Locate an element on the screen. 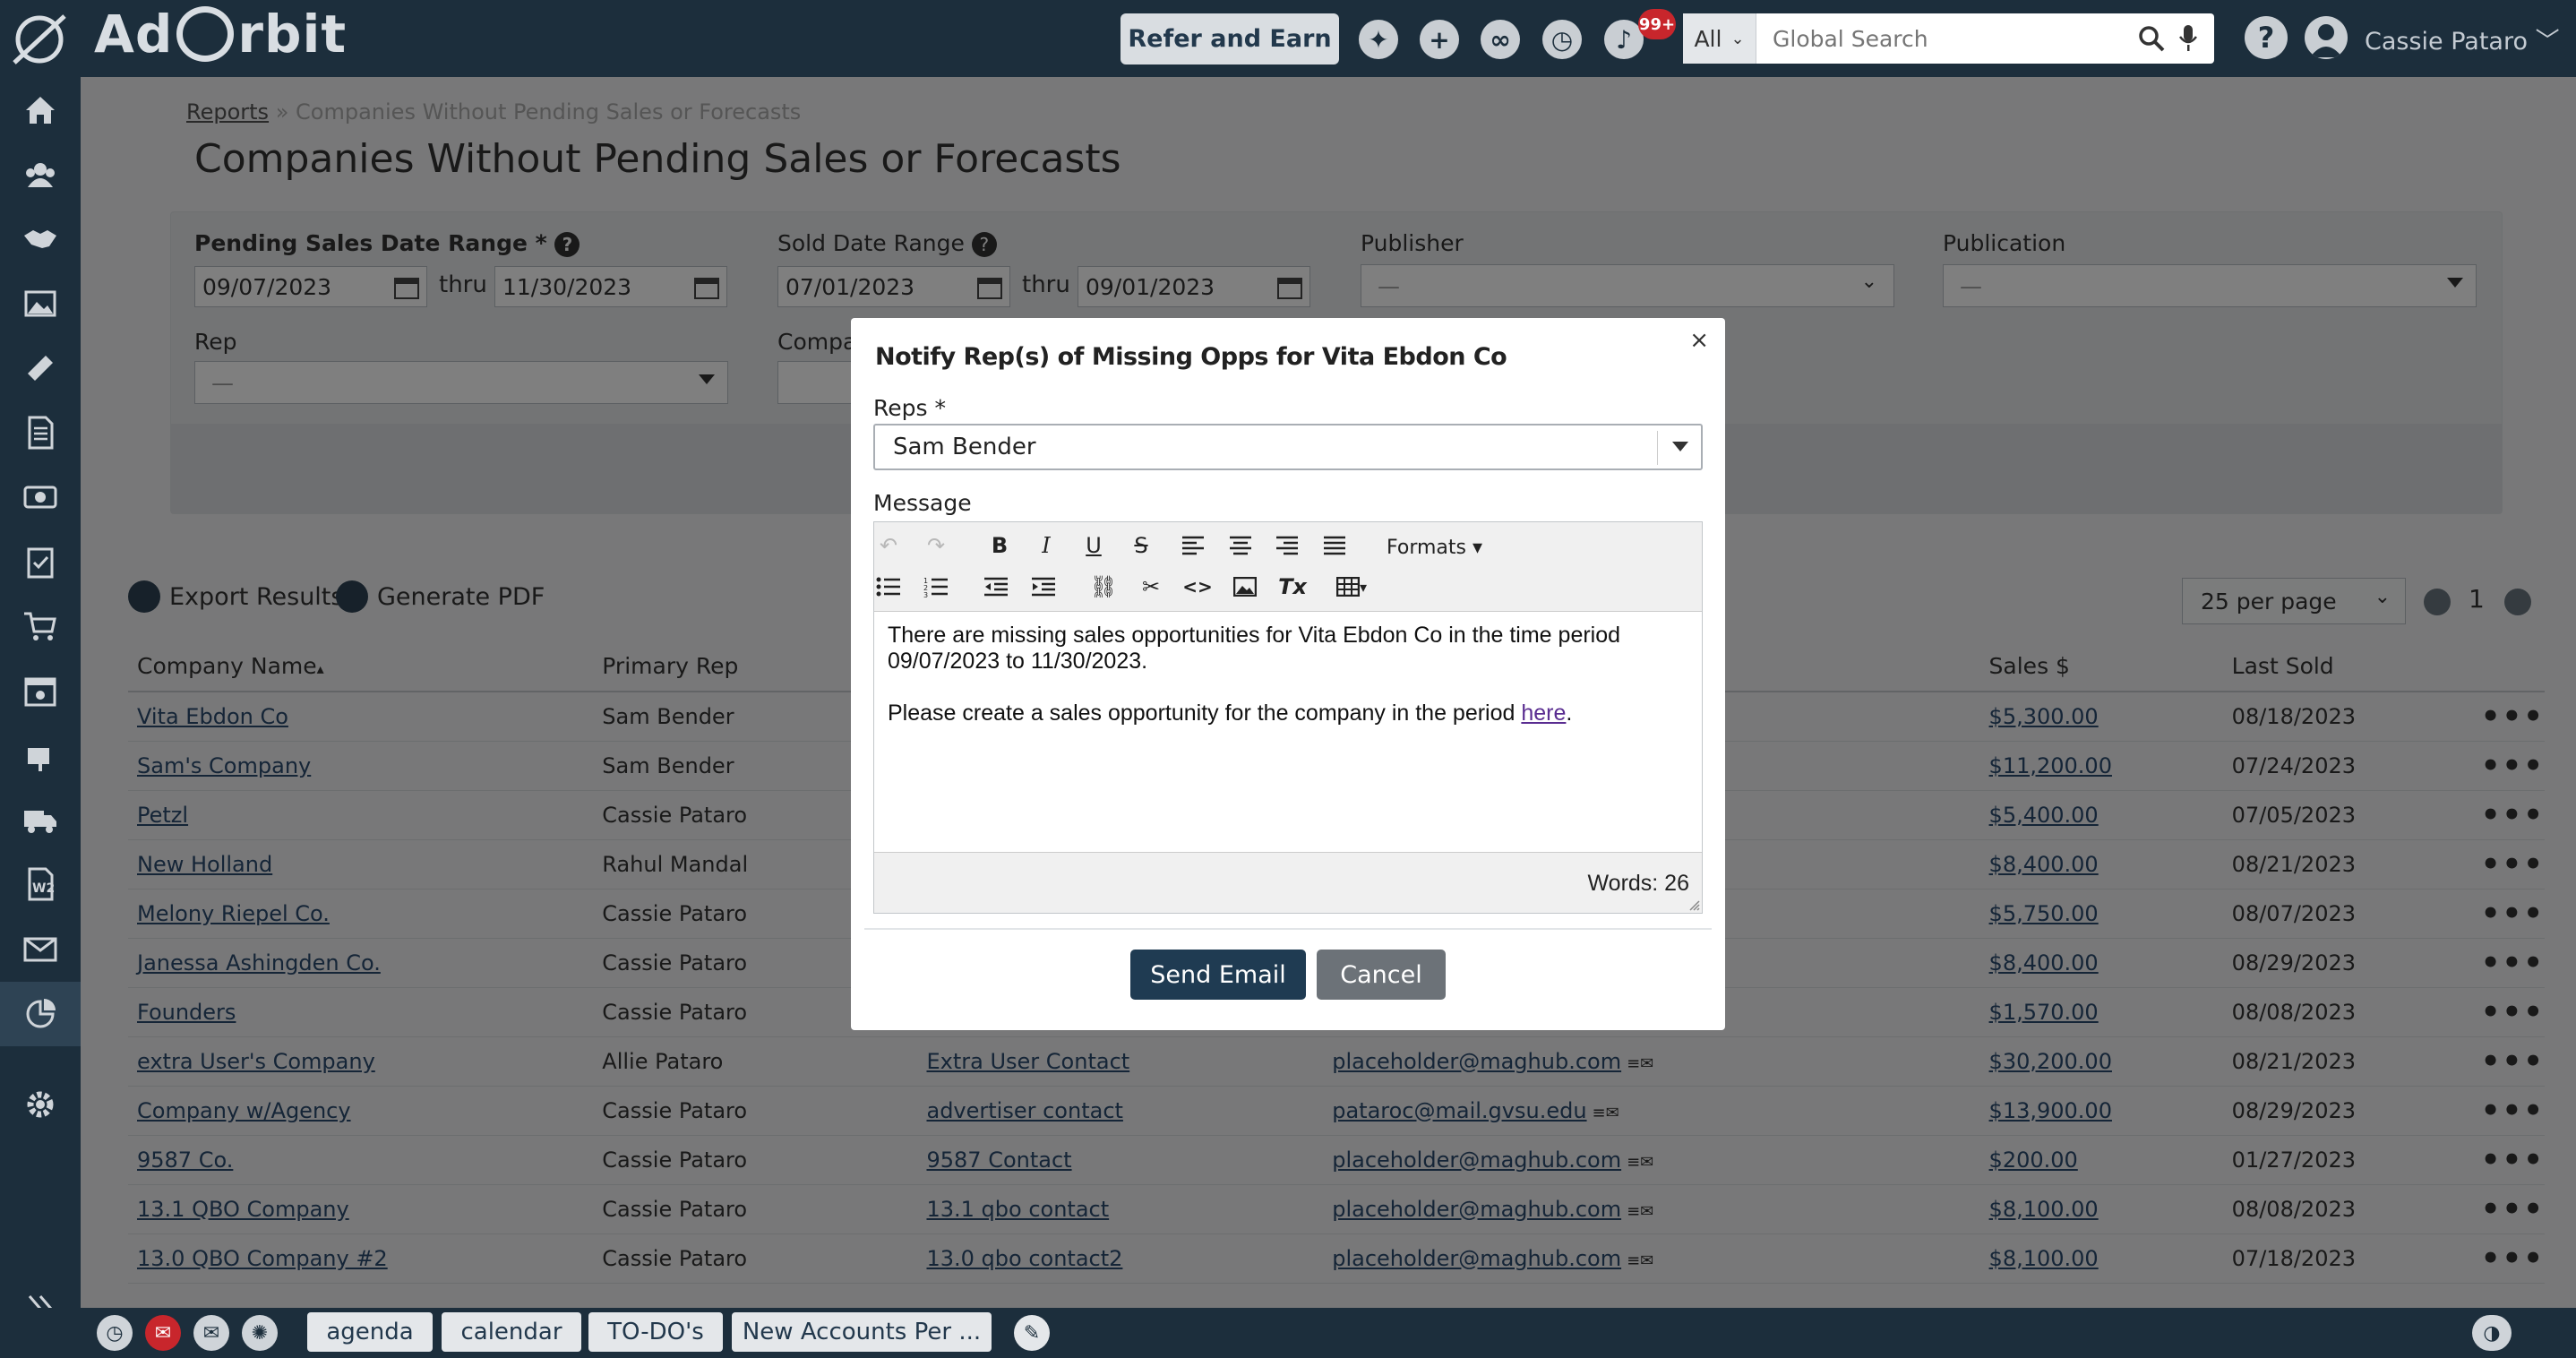  caret-down-icon: ▾ is located at coordinates (1478, 548).